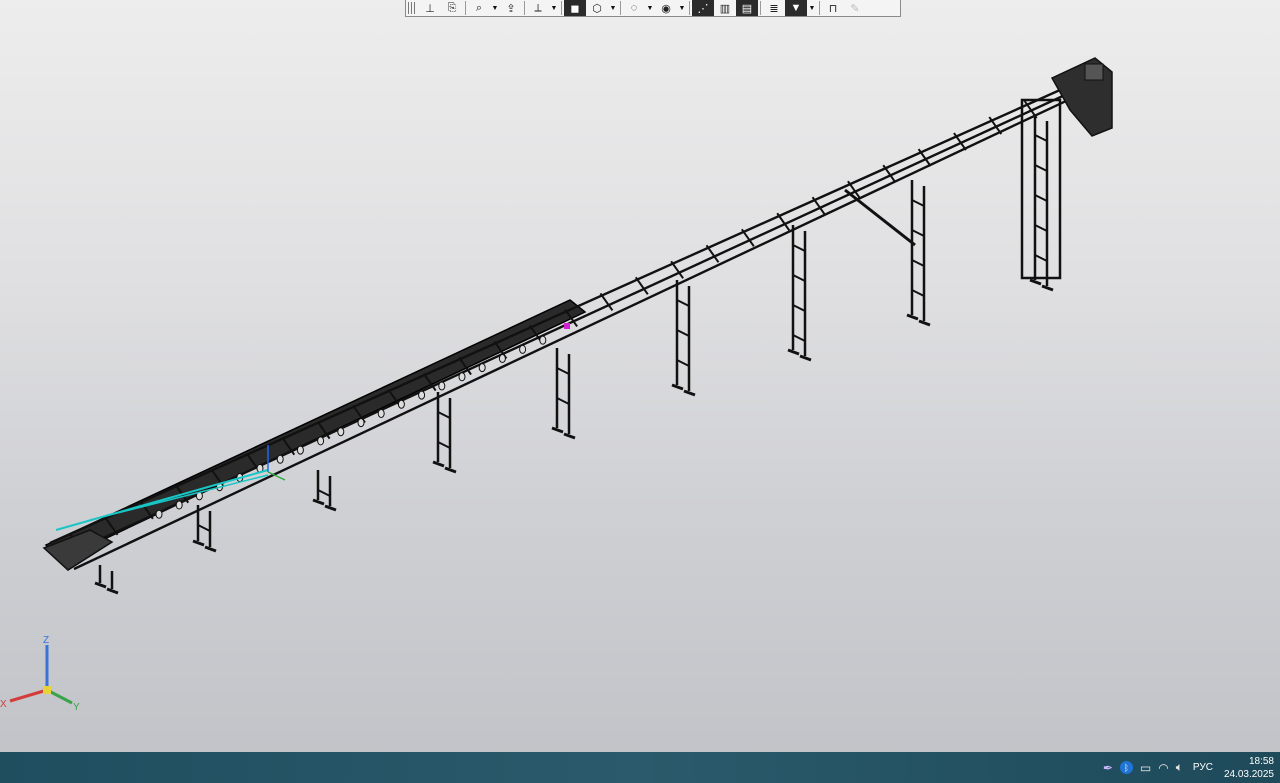  I want to click on shaded-cube-icon: ◼, so click(575, 8).